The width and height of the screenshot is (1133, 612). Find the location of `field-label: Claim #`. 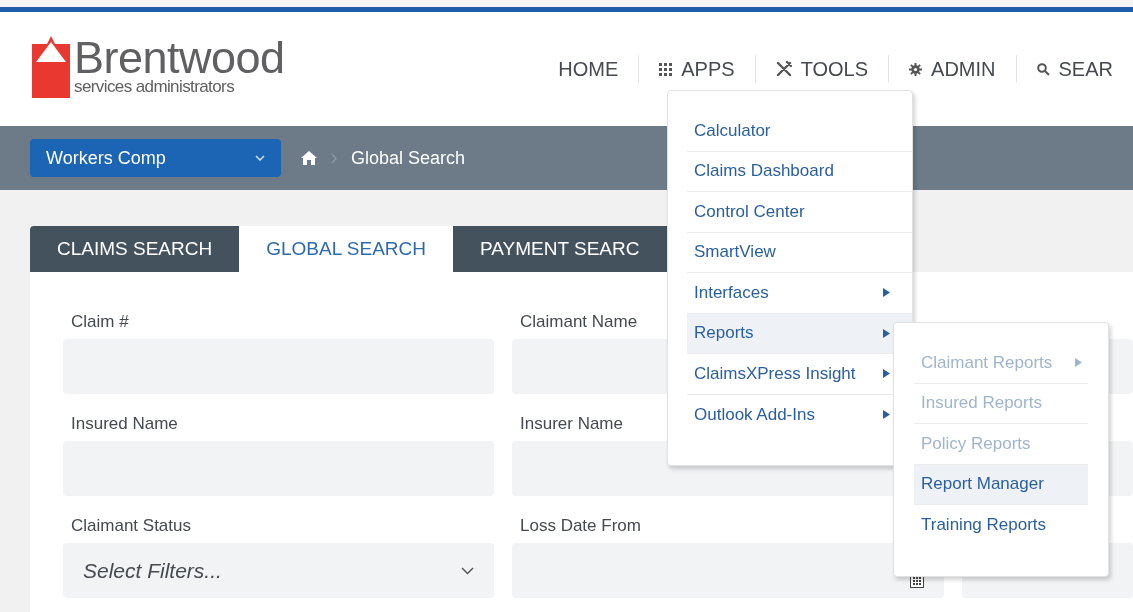

field-label: Claim # is located at coordinates (100, 322).